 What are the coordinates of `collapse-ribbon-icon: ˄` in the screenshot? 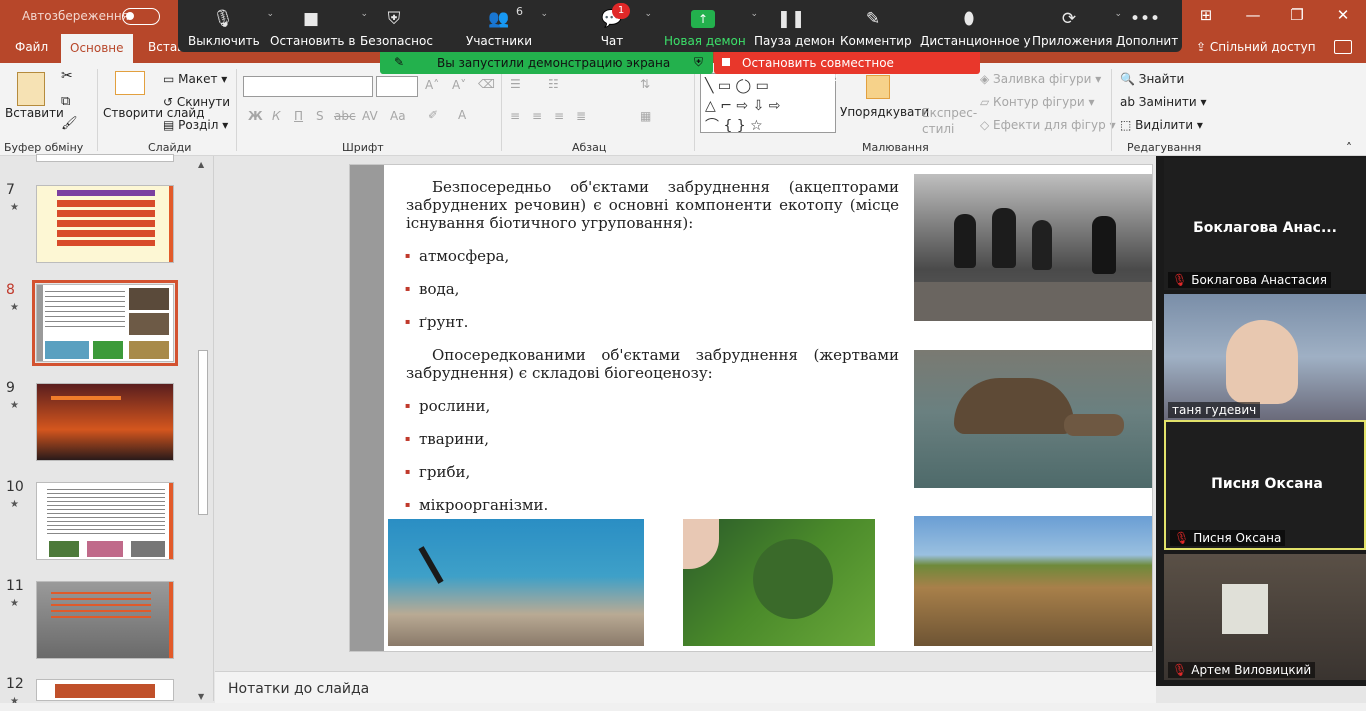 It's located at (1349, 148).